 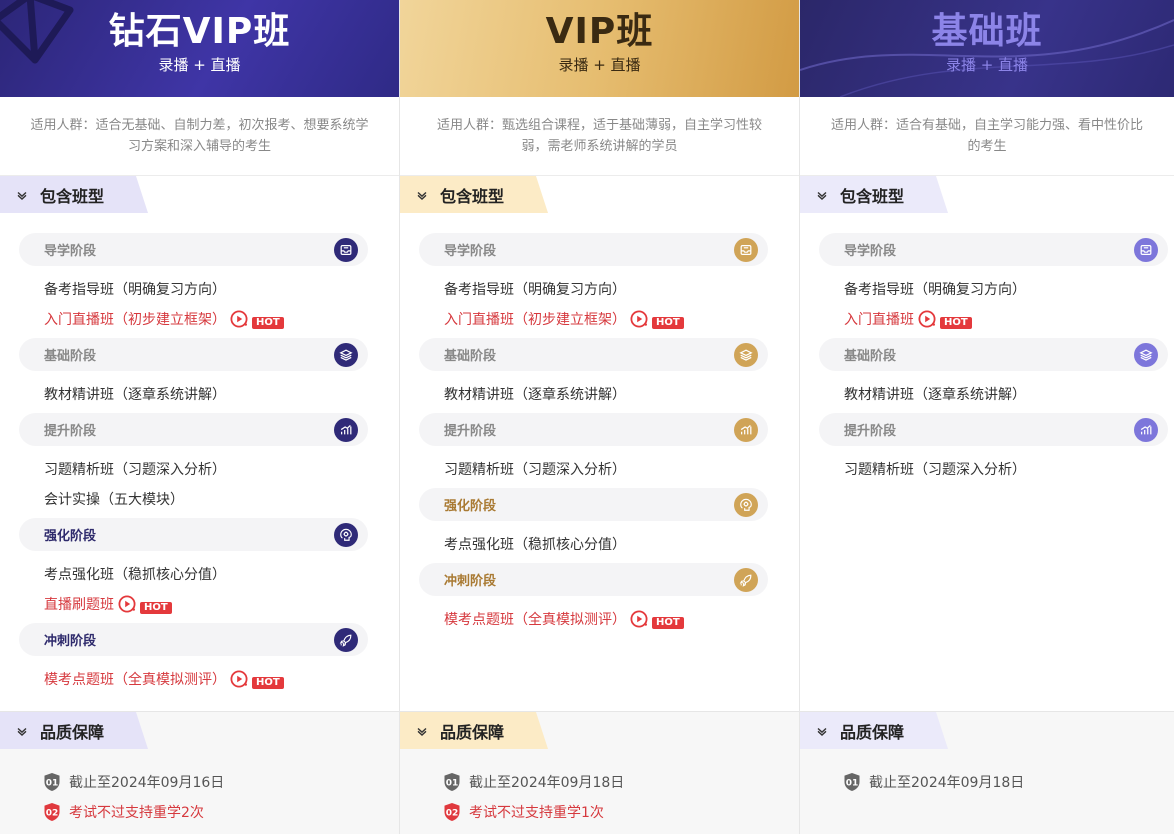 What do you see at coordinates (193, 249) in the screenshot?
I see `stage-header: 导学阶段` at bounding box center [193, 249].